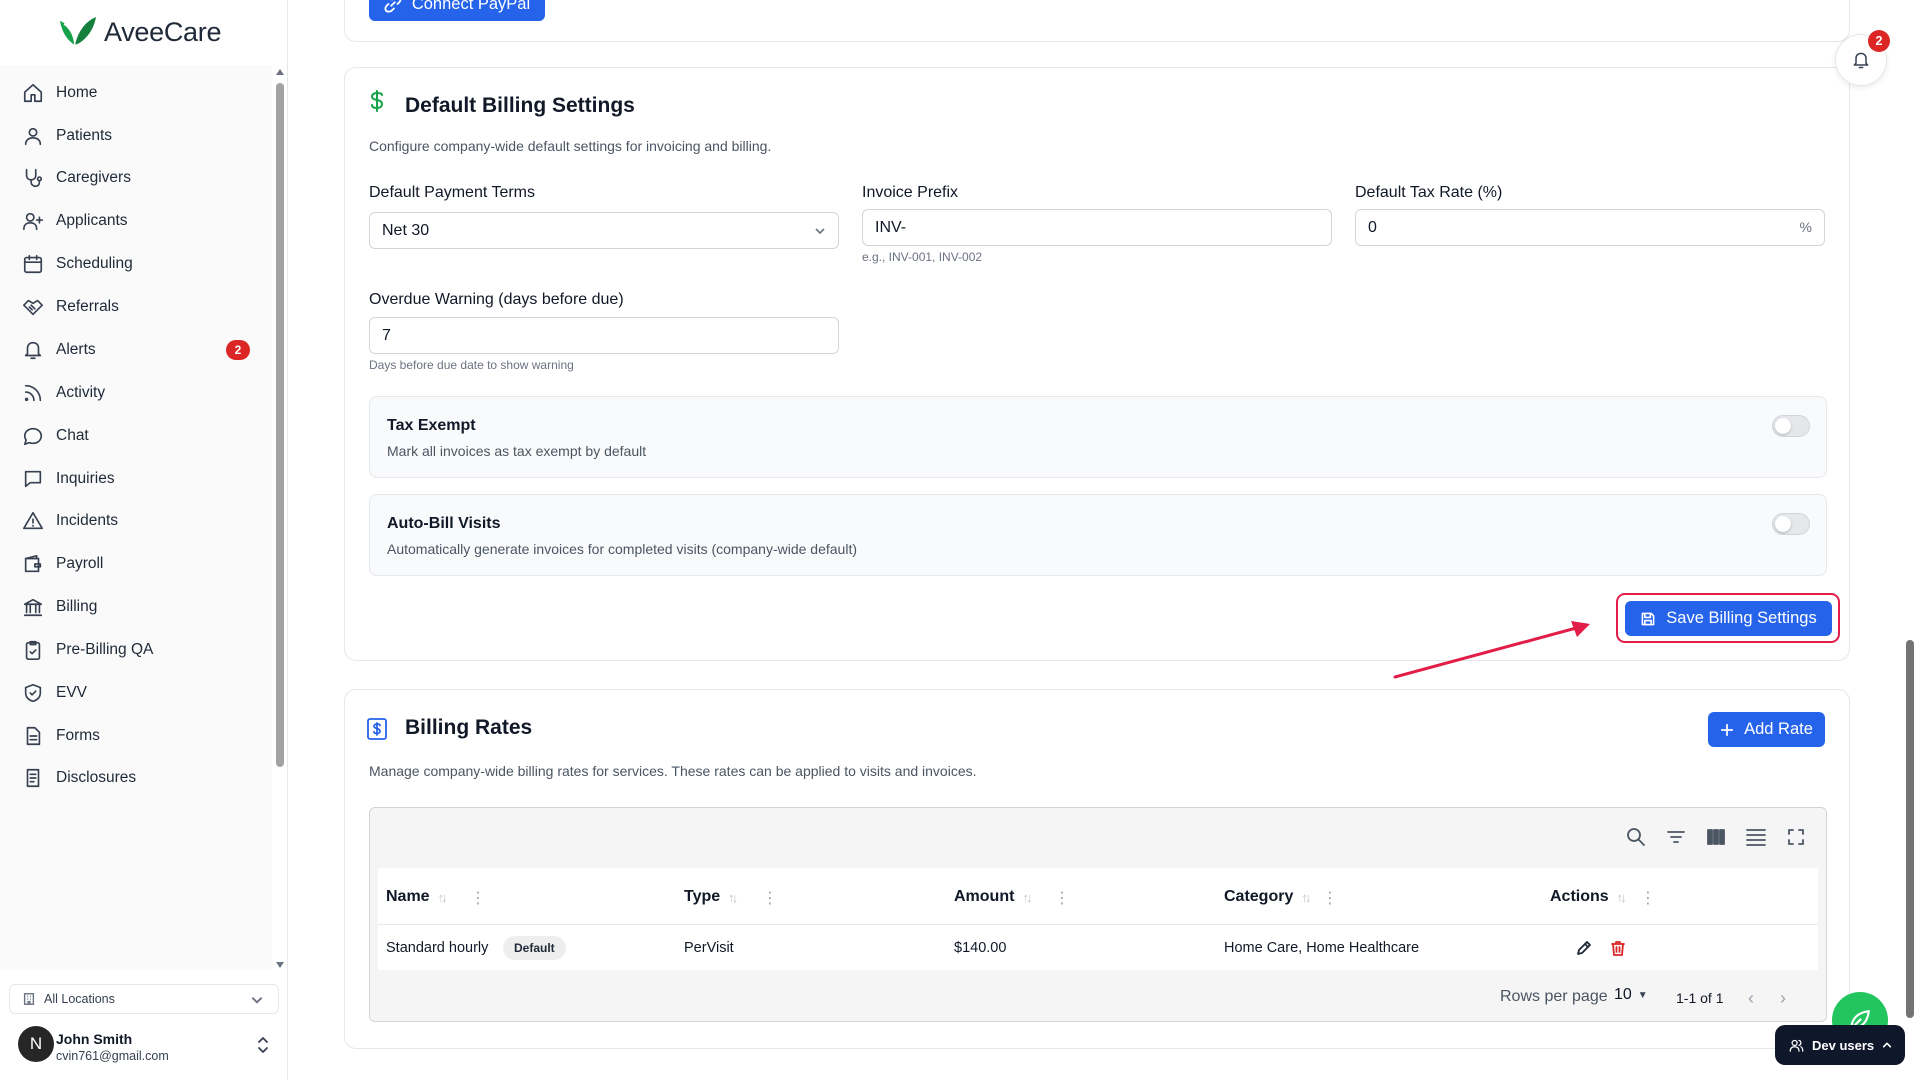 This screenshot has height=1080, width=1920. Describe the element at coordinates (136, 564) in the screenshot. I see `sidebar-item-payroll: Payroll` at that location.